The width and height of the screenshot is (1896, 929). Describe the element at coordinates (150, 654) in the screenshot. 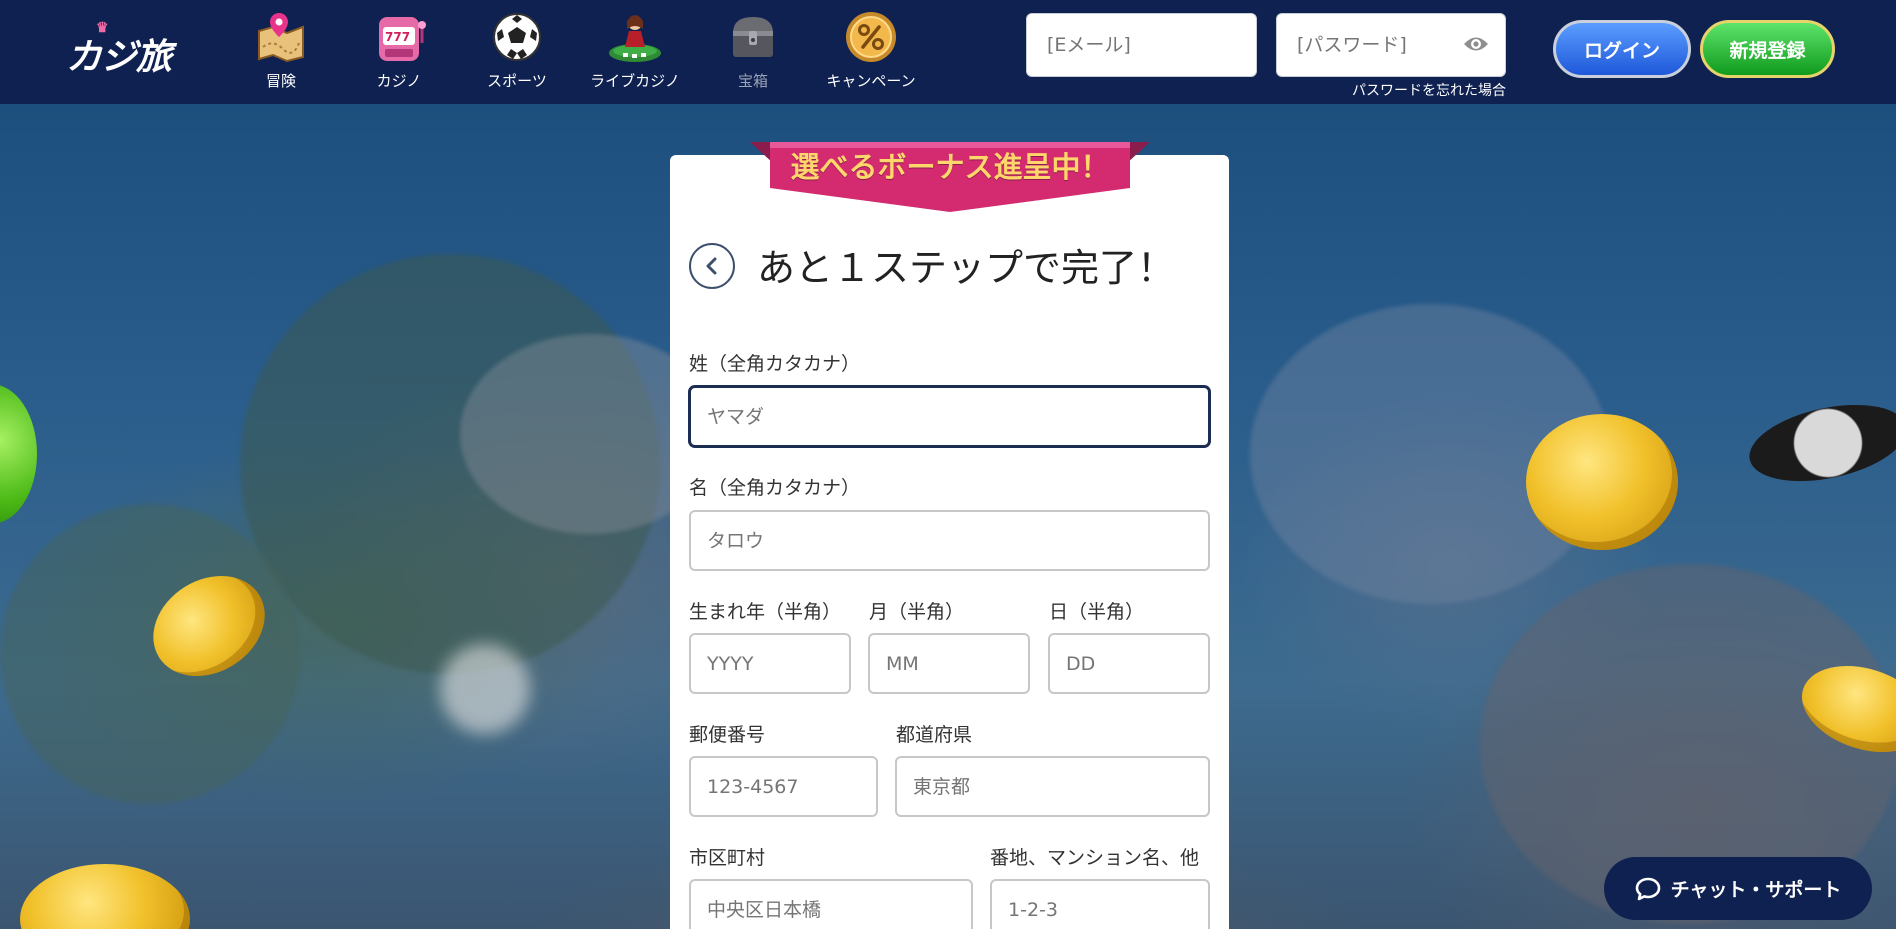

I see `island-shape` at that location.